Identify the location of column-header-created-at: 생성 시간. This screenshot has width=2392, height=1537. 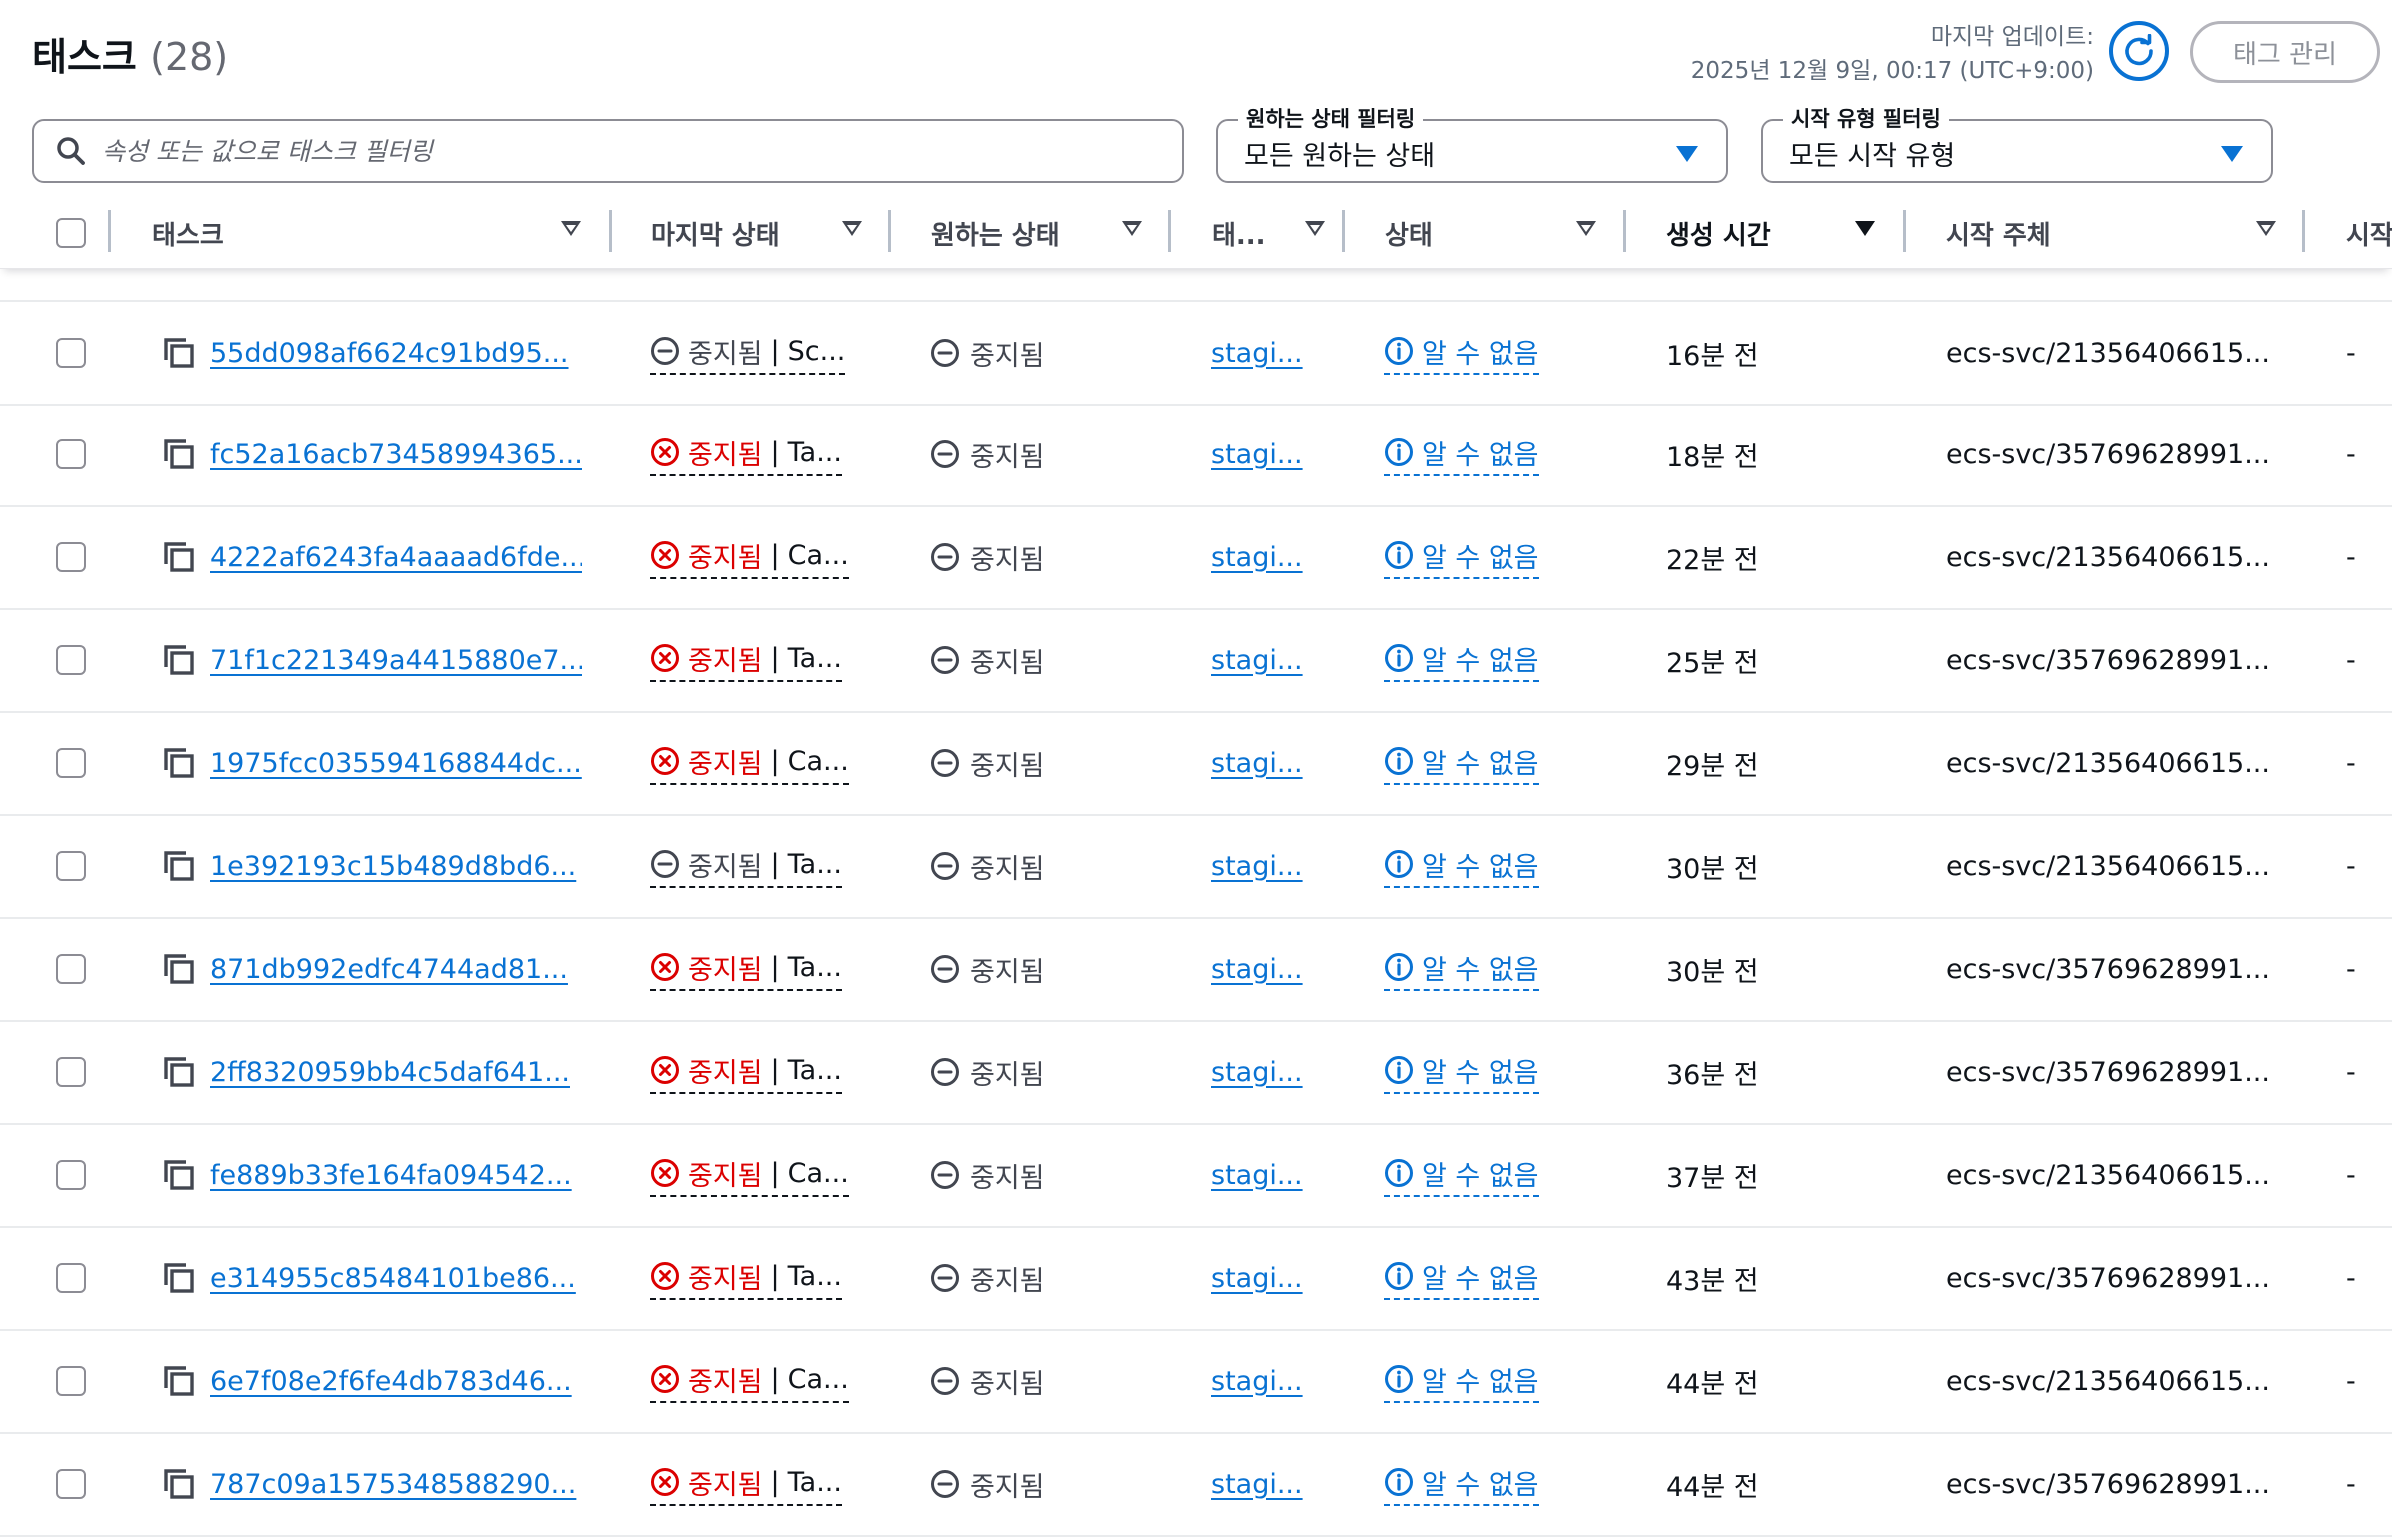
(1781, 233).